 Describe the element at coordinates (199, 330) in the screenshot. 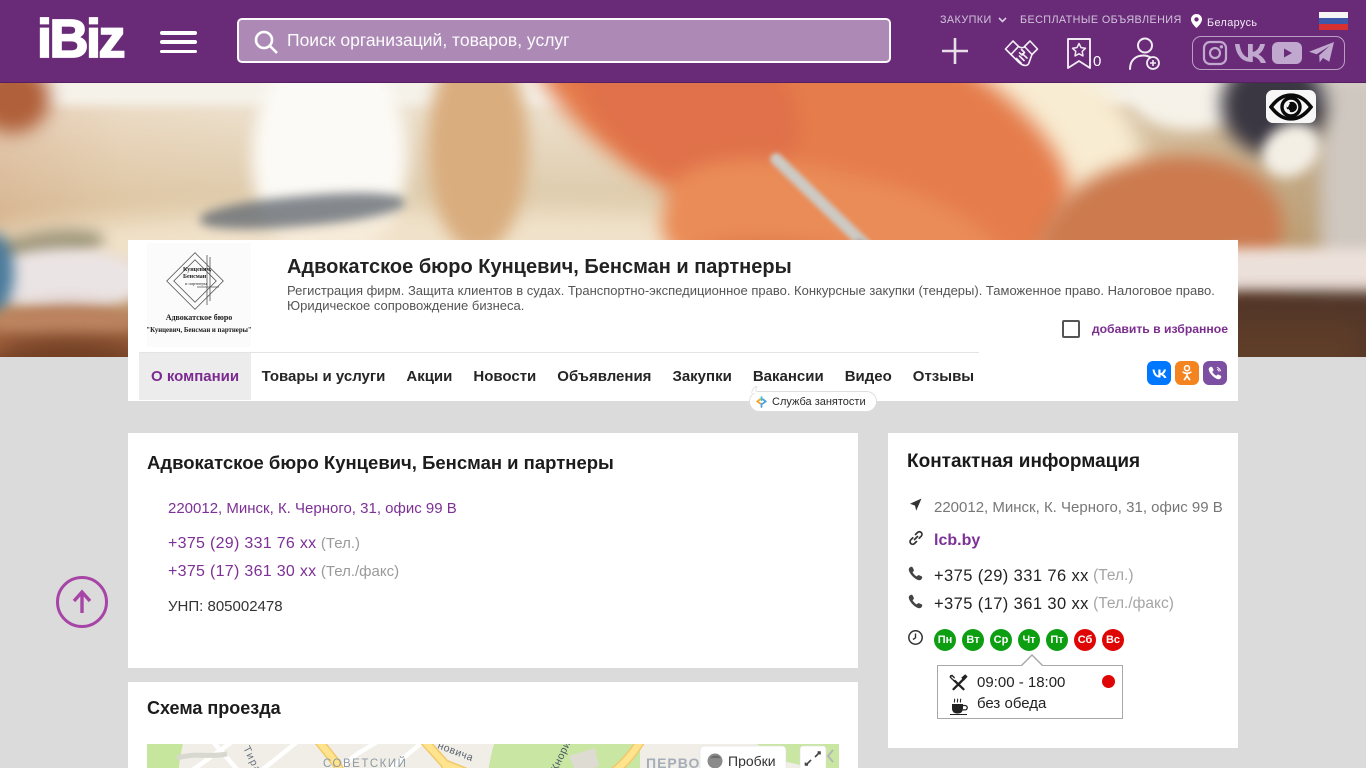

I see `svg-text: "Кунцевич, Бенсман и партнеры"` at that location.